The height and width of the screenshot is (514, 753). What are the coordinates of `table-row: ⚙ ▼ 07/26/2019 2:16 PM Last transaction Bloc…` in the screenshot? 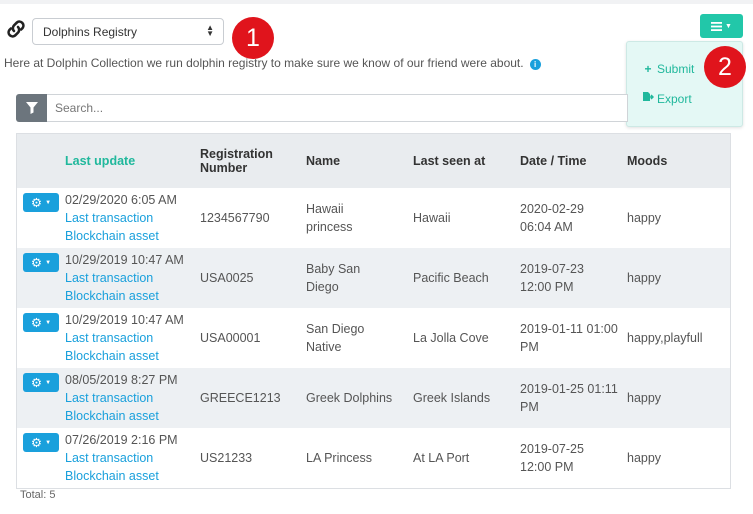 It's located at (373, 458).